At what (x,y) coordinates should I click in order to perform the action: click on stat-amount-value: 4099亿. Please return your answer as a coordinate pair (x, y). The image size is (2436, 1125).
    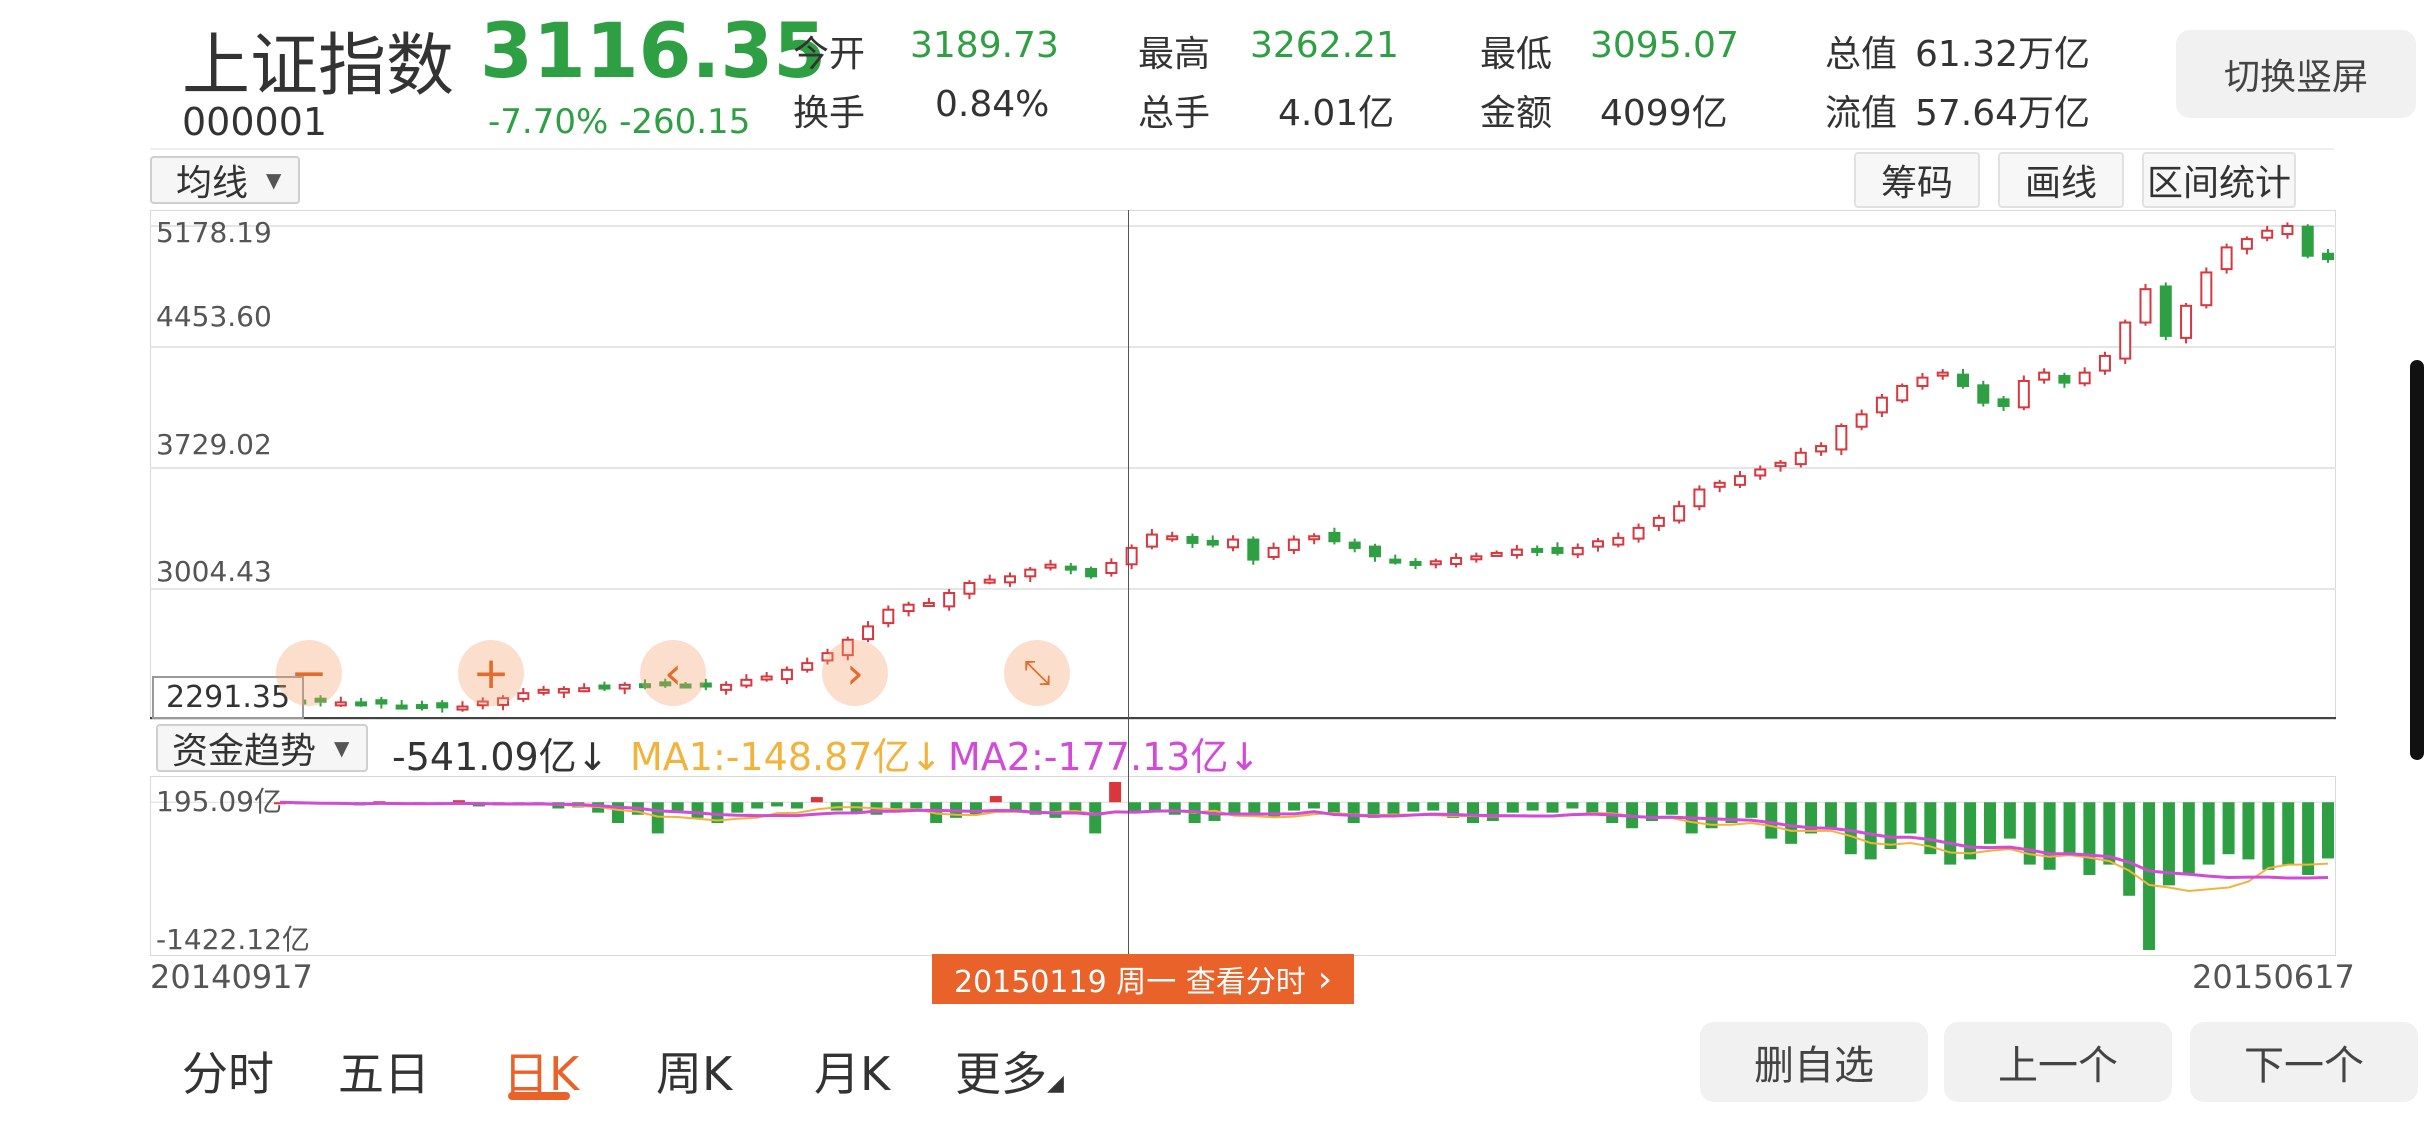
    Looking at the image, I should click on (1664, 113).